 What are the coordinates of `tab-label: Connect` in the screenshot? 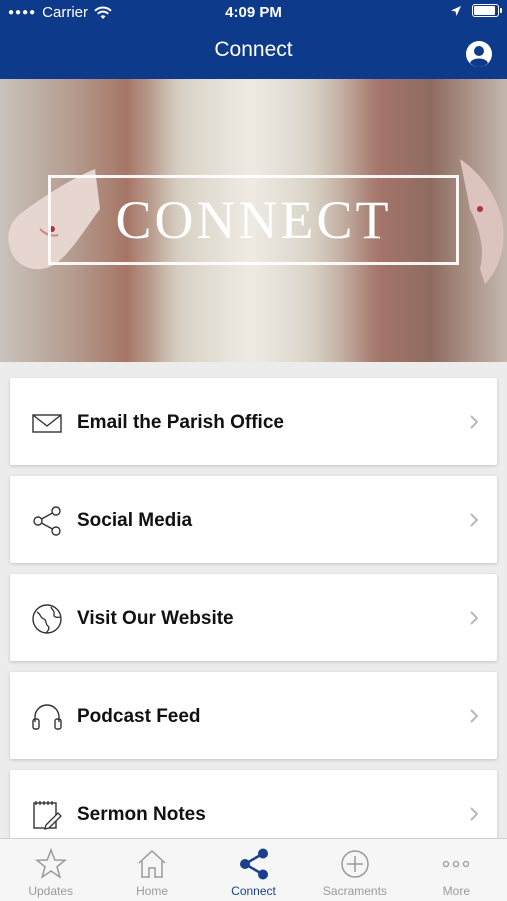 It's located at (253, 891).